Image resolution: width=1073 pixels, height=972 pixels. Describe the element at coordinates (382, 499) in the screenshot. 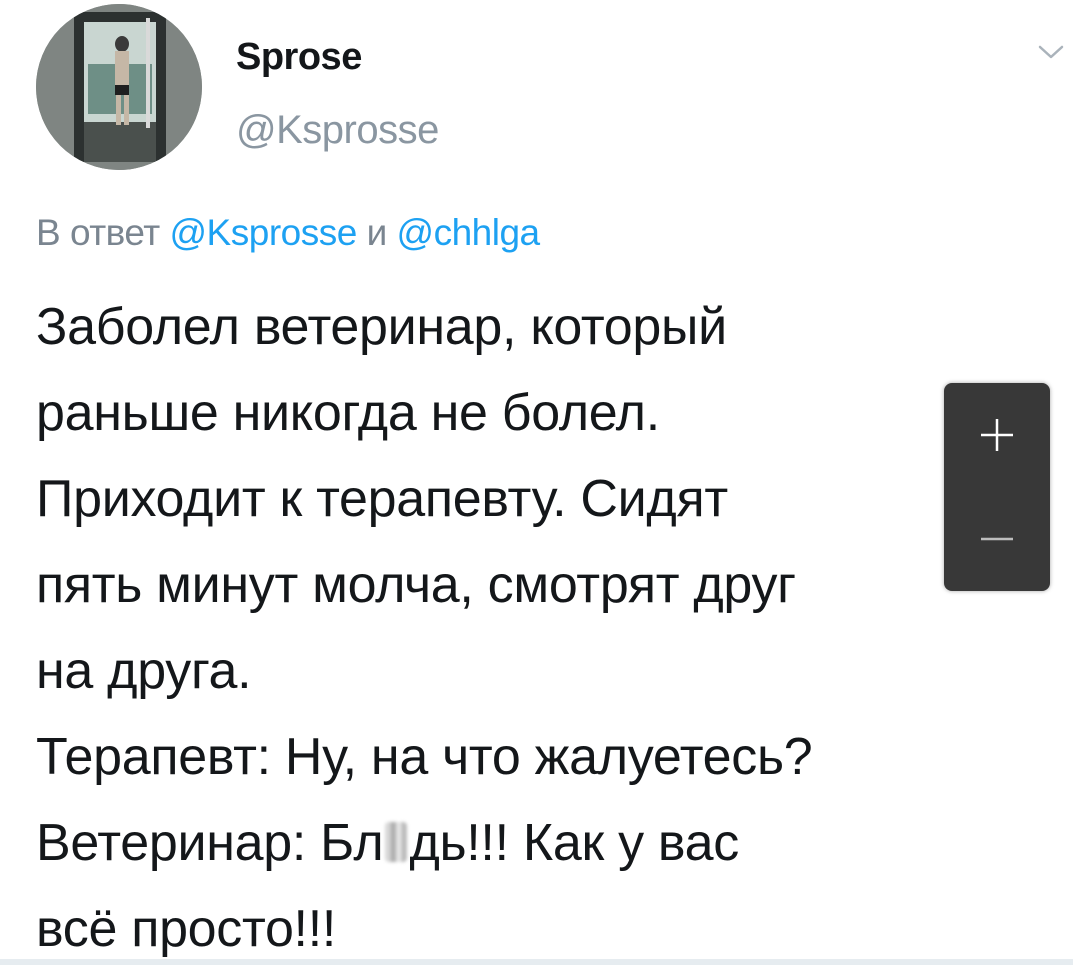

I see `tweet-line: Приходит к терапевту. Сидят` at that location.